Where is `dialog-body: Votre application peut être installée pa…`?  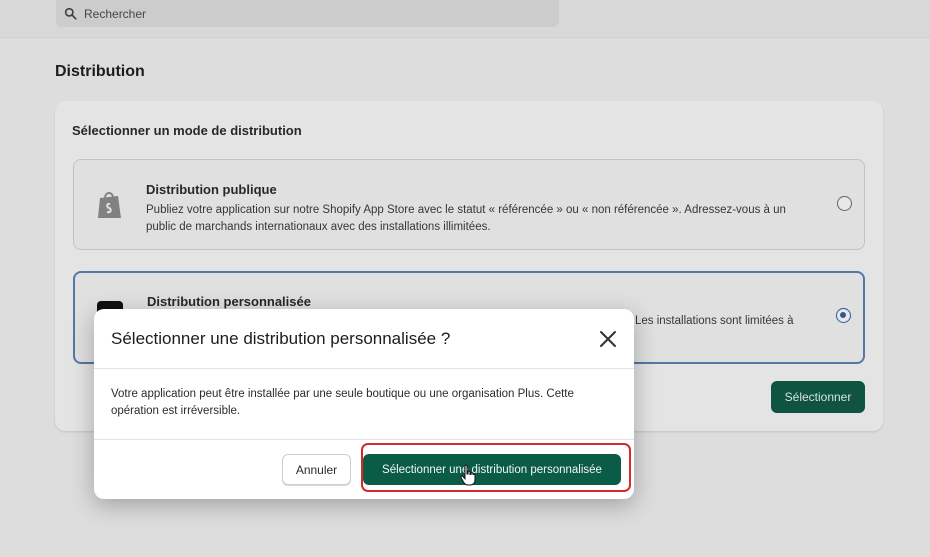
dialog-body: Votre application peut être installée pa… is located at coordinates (342, 402).